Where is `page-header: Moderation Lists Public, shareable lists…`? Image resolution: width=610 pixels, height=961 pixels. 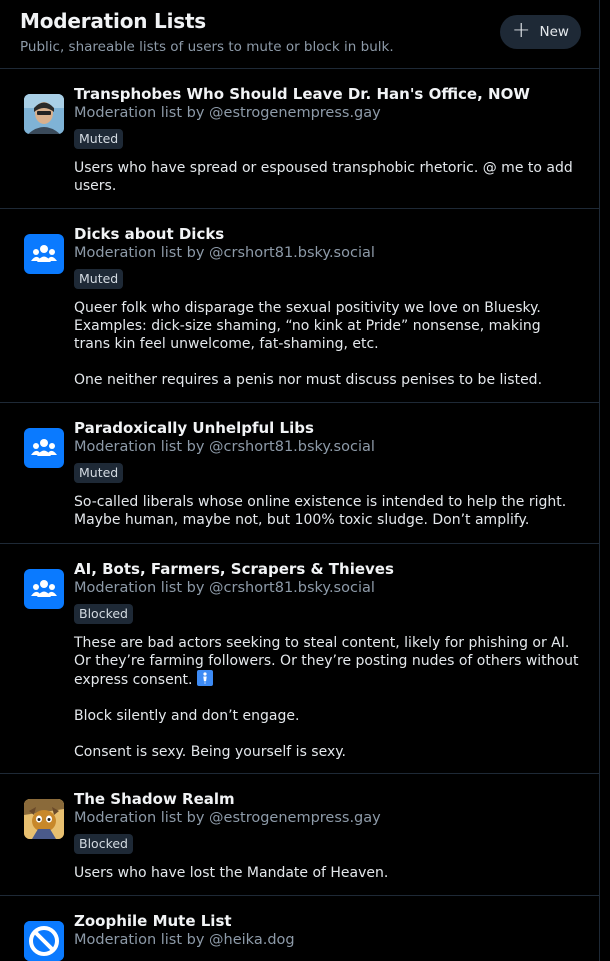
page-header: Moderation Lists Public, shareable lists… is located at coordinates (299, 34).